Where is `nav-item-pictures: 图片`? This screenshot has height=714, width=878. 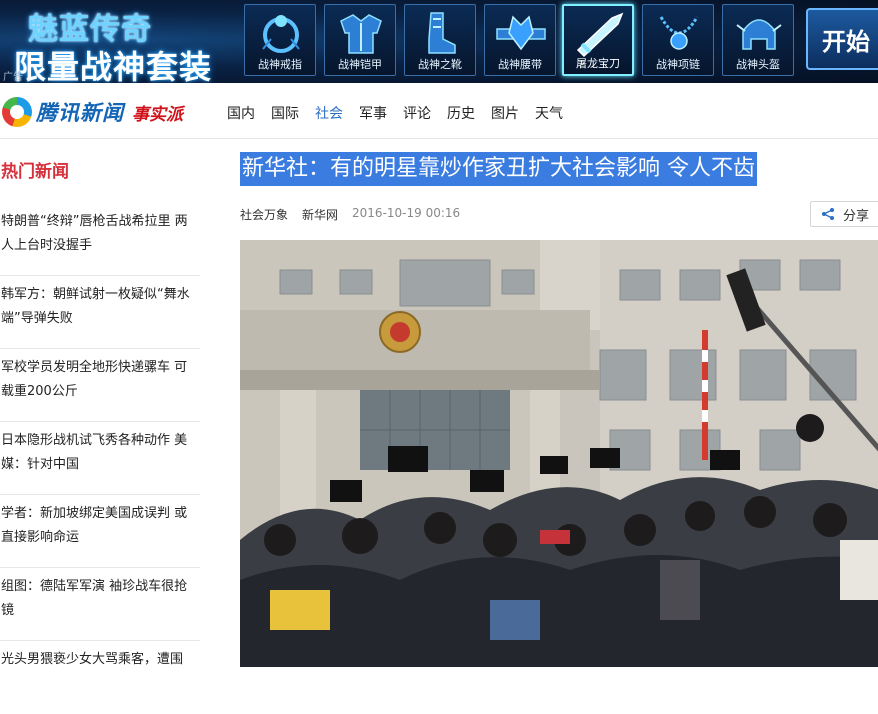 nav-item-pictures: 图片 is located at coordinates (505, 113).